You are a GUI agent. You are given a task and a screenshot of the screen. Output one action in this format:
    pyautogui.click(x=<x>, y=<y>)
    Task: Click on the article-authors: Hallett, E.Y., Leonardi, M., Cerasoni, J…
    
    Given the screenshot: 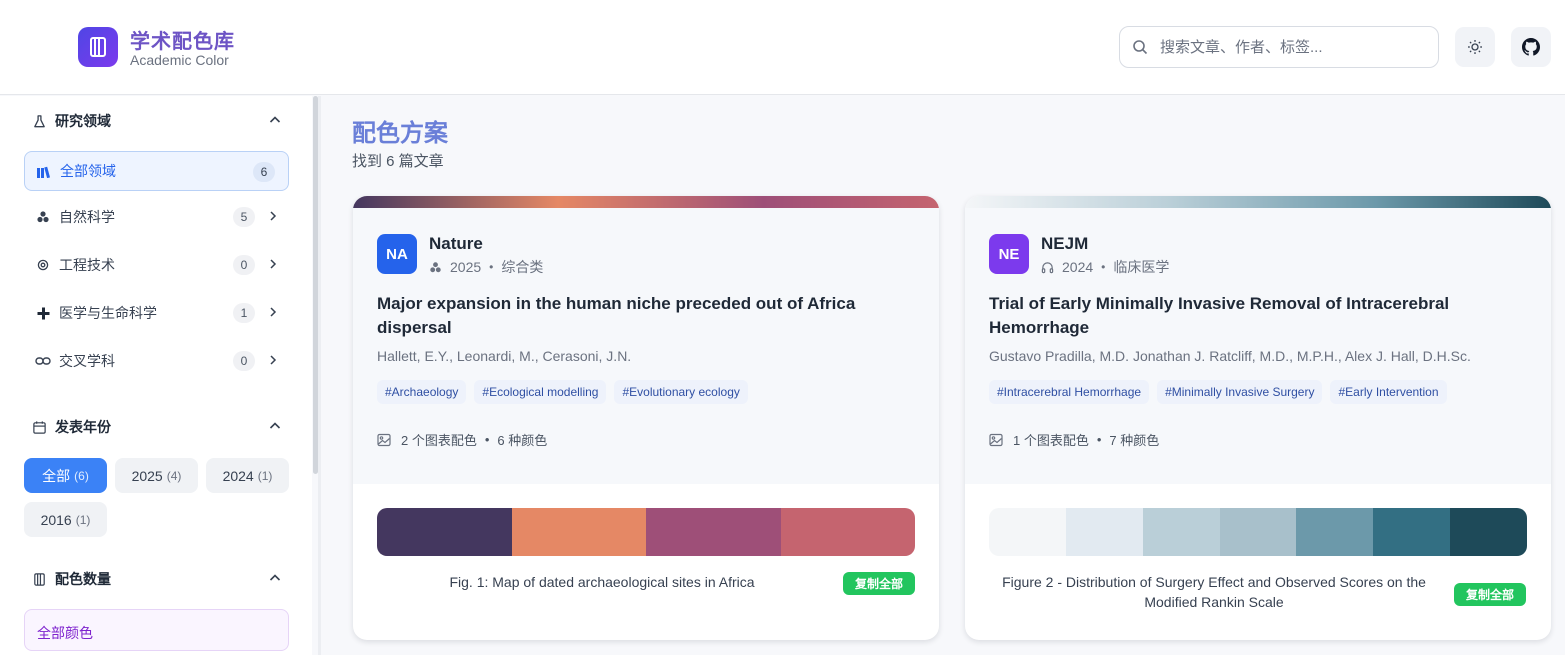 What is the action you would take?
    pyautogui.click(x=504, y=356)
    